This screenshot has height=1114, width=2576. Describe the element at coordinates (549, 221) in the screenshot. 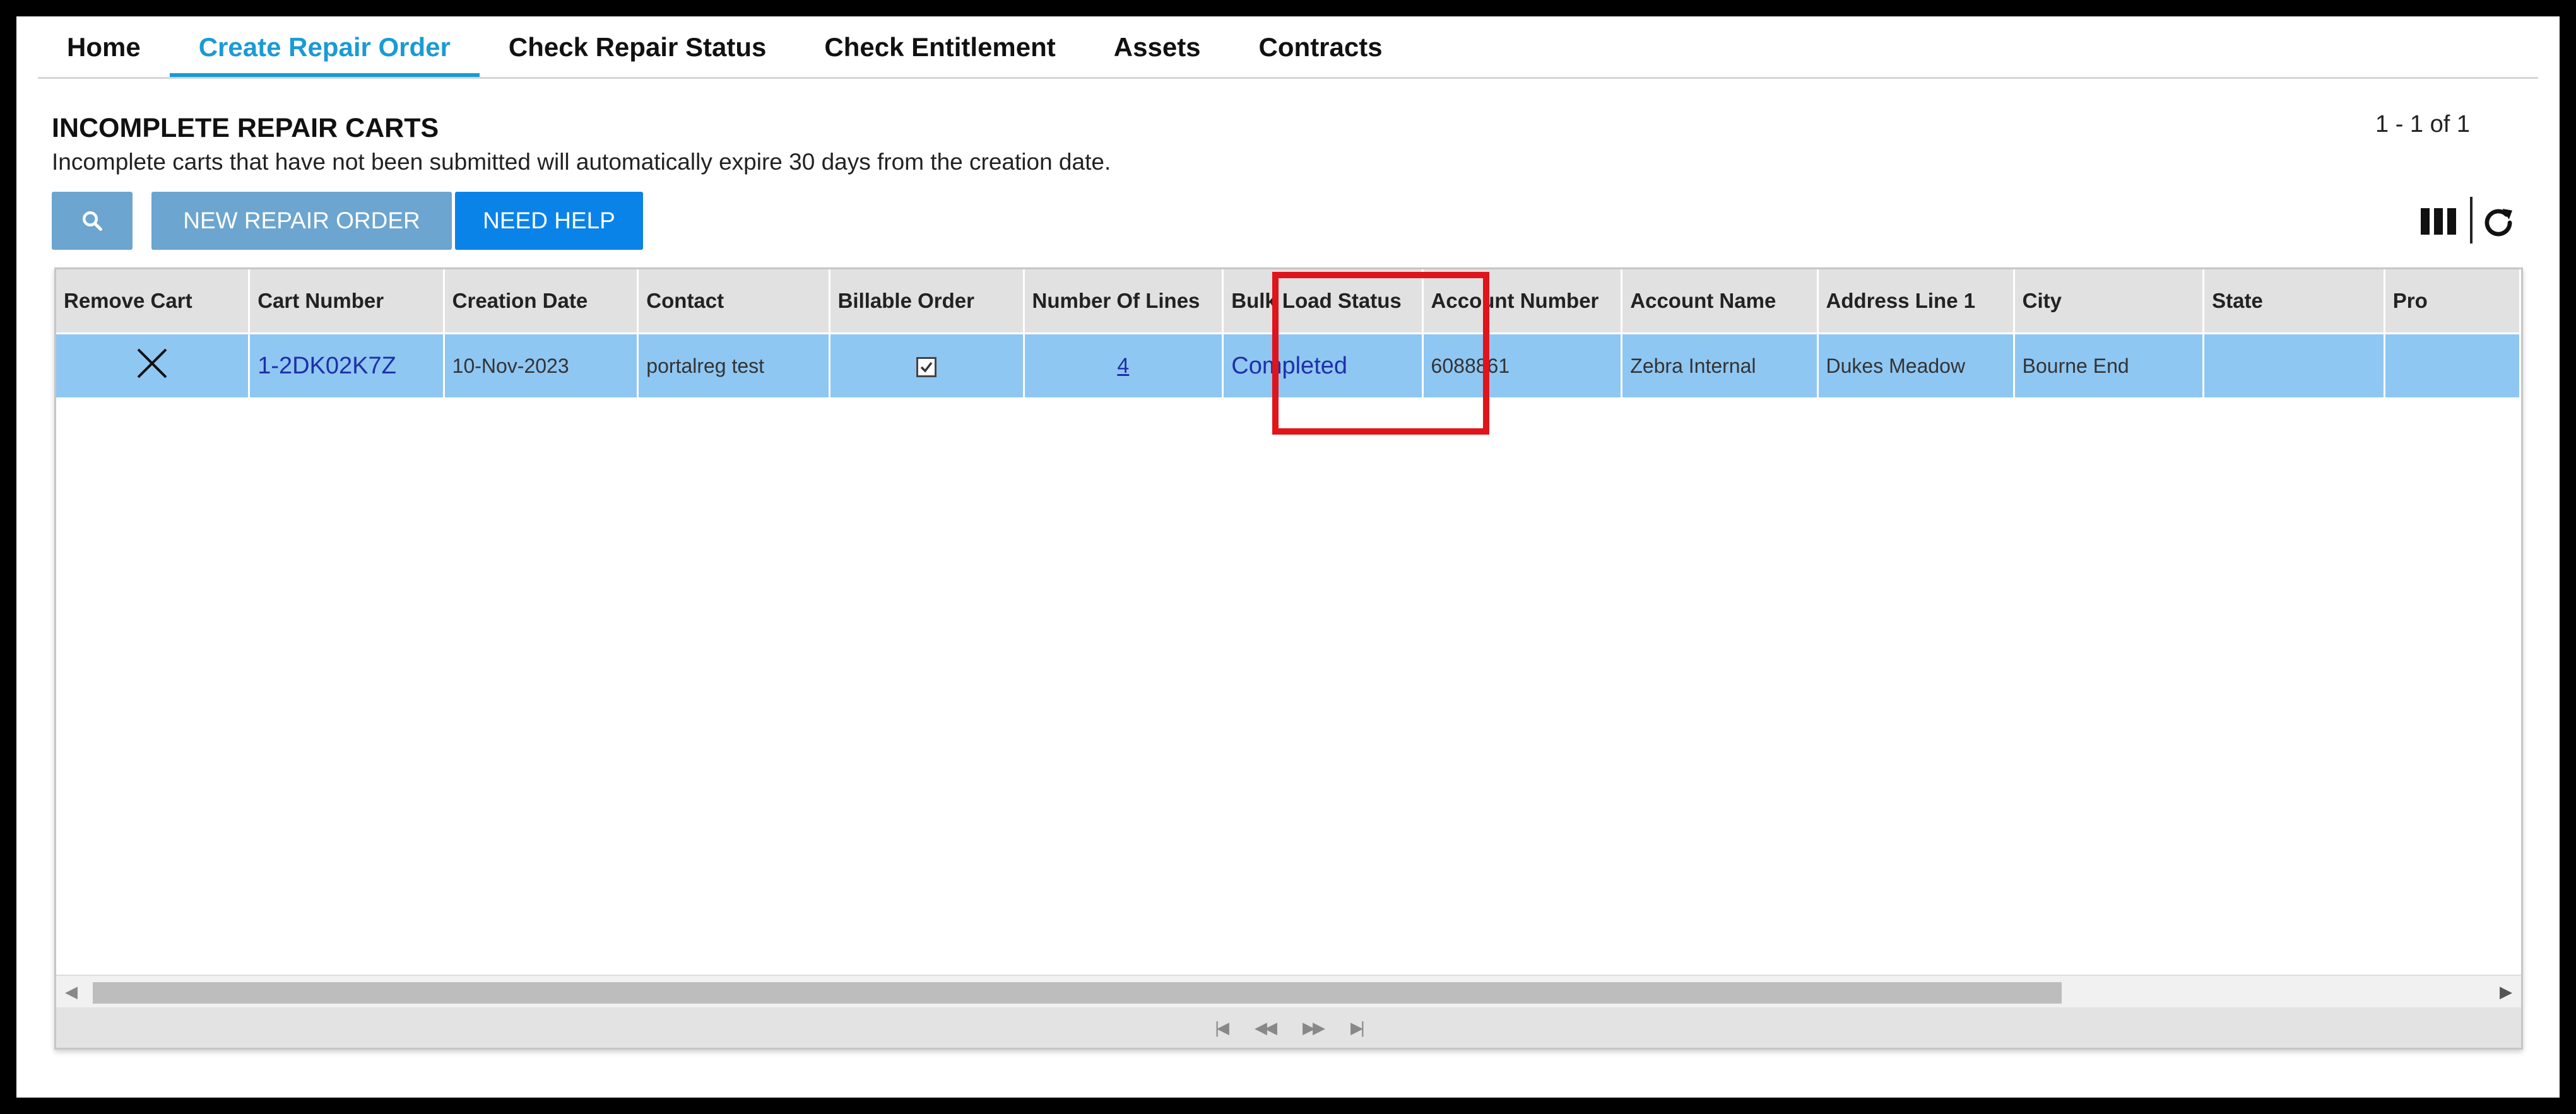

I see `need-help-button: NEED HELP` at that location.